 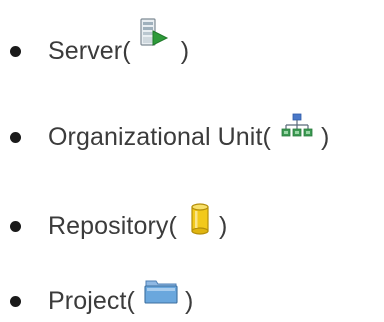 What do you see at coordinates (156, 42) in the screenshot?
I see `server-icon` at bounding box center [156, 42].